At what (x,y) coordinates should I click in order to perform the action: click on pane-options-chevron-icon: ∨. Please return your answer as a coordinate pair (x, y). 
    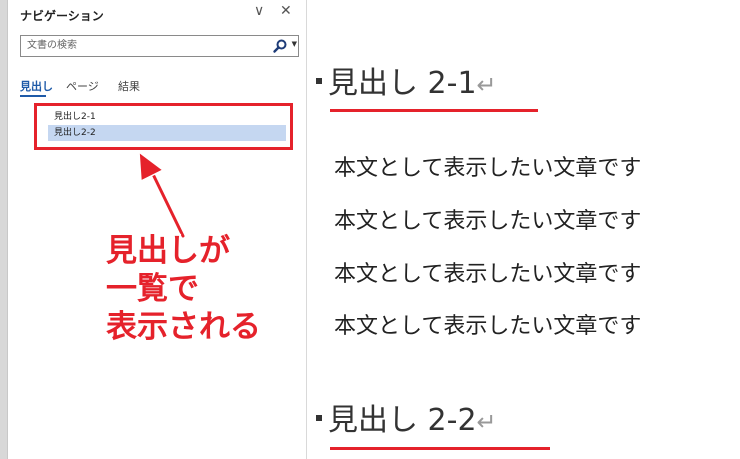
    Looking at the image, I should click on (259, 11).